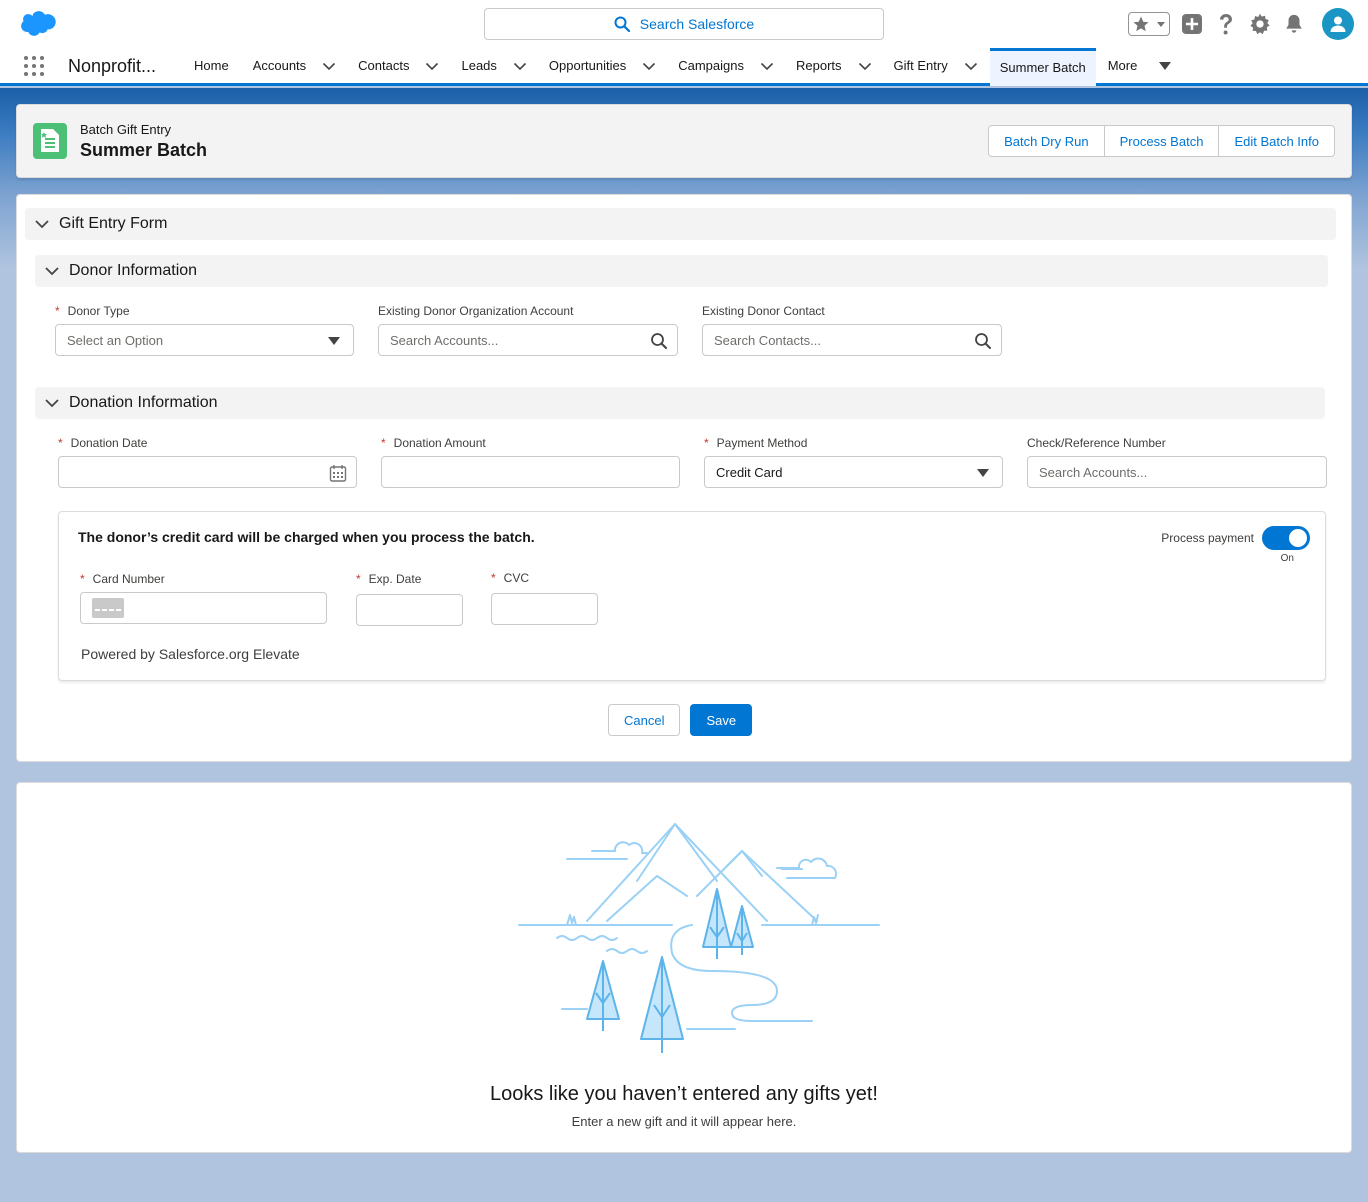 This screenshot has height=1202, width=1368. Describe the element at coordinates (681, 271) in the screenshot. I see `section-donor-information: Donor Information` at that location.